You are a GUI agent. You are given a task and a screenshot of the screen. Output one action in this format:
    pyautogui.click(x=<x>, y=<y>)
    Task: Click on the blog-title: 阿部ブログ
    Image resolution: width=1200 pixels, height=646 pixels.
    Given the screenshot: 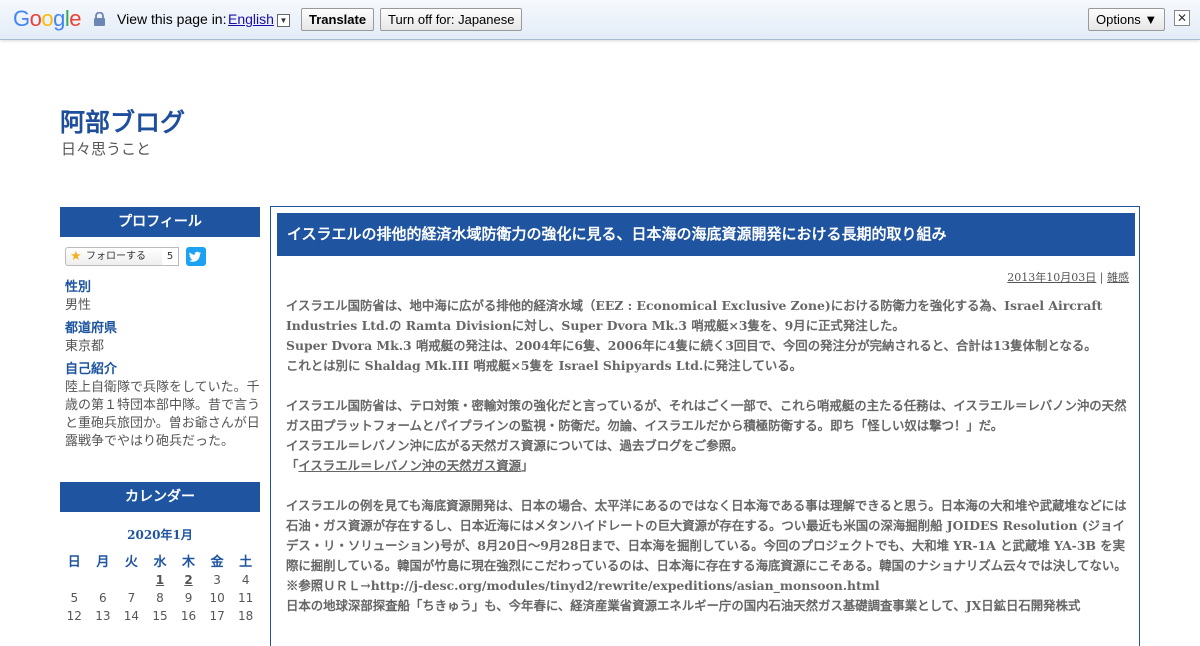 What is the action you would take?
    pyautogui.click(x=122, y=121)
    